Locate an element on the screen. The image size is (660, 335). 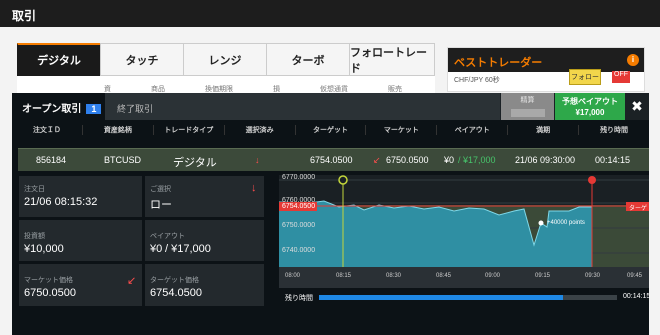
choice-box: ご選択 ロー ↓ is located at coordinates (204, 196).